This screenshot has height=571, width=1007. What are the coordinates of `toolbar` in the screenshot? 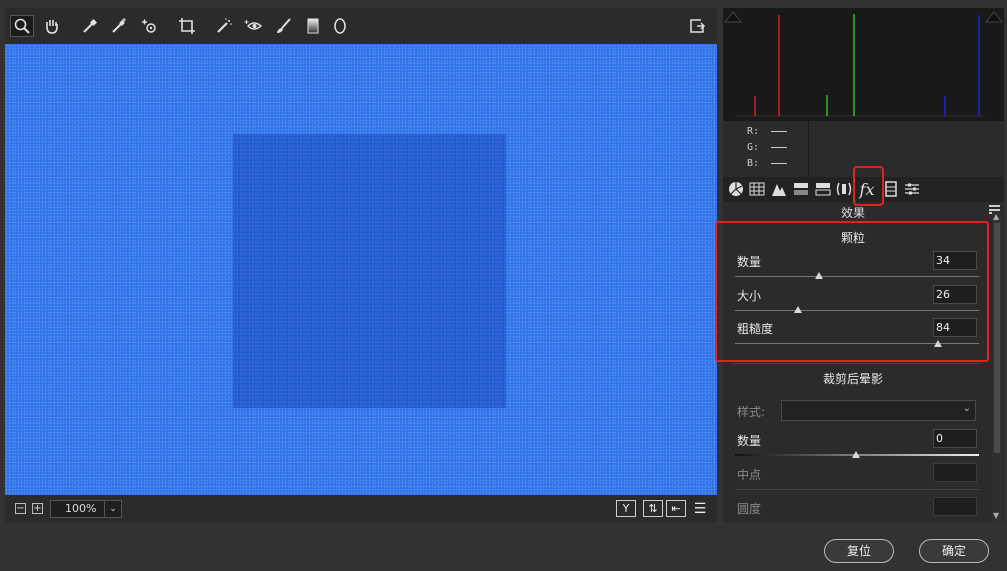 It's located at (361, 26).